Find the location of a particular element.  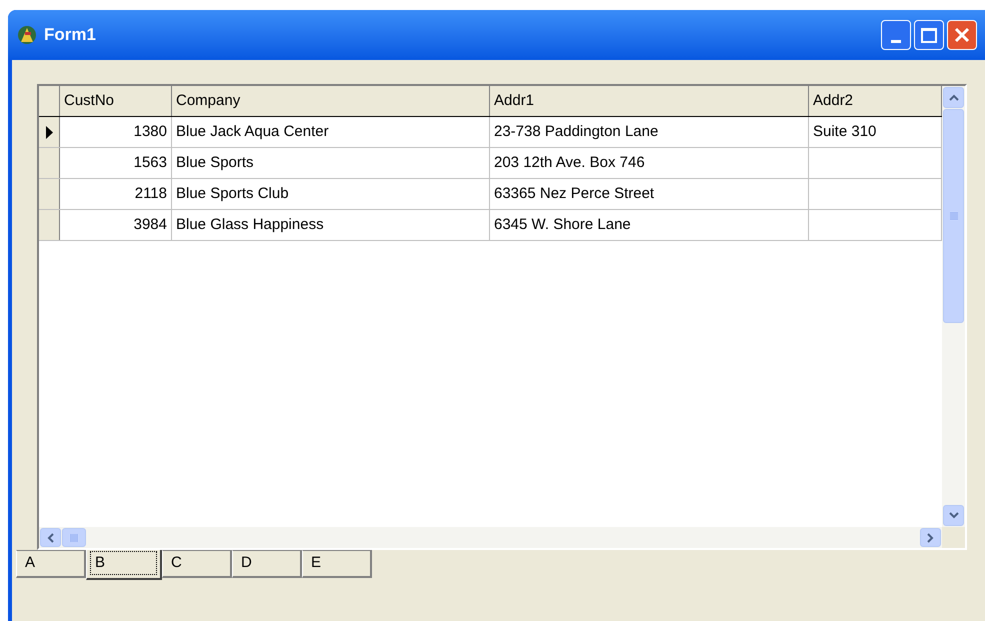

scroll-up-button is located at coordinates (953, 97).